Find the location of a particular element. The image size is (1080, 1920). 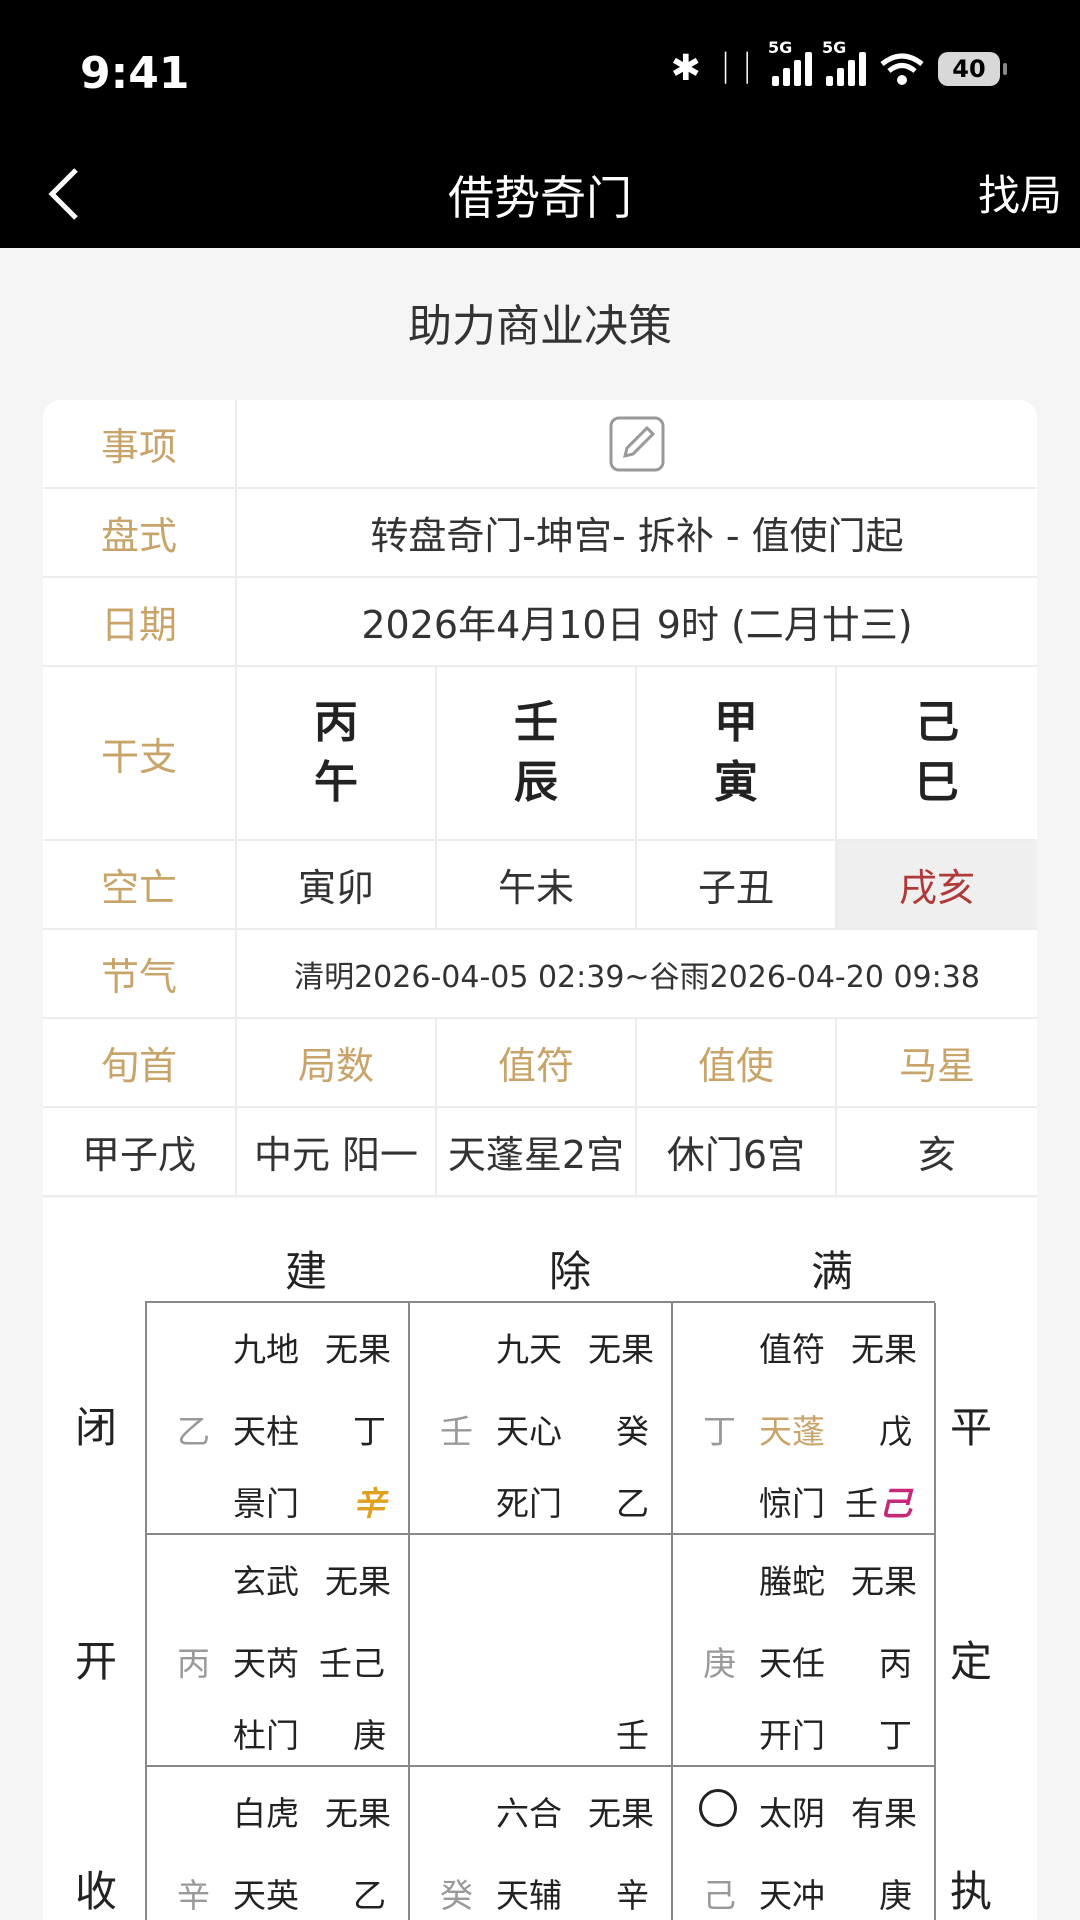

palace-1: 九地 无果 乙 天柱 丁 景门 辛 is located at coordinates (278, 1419).